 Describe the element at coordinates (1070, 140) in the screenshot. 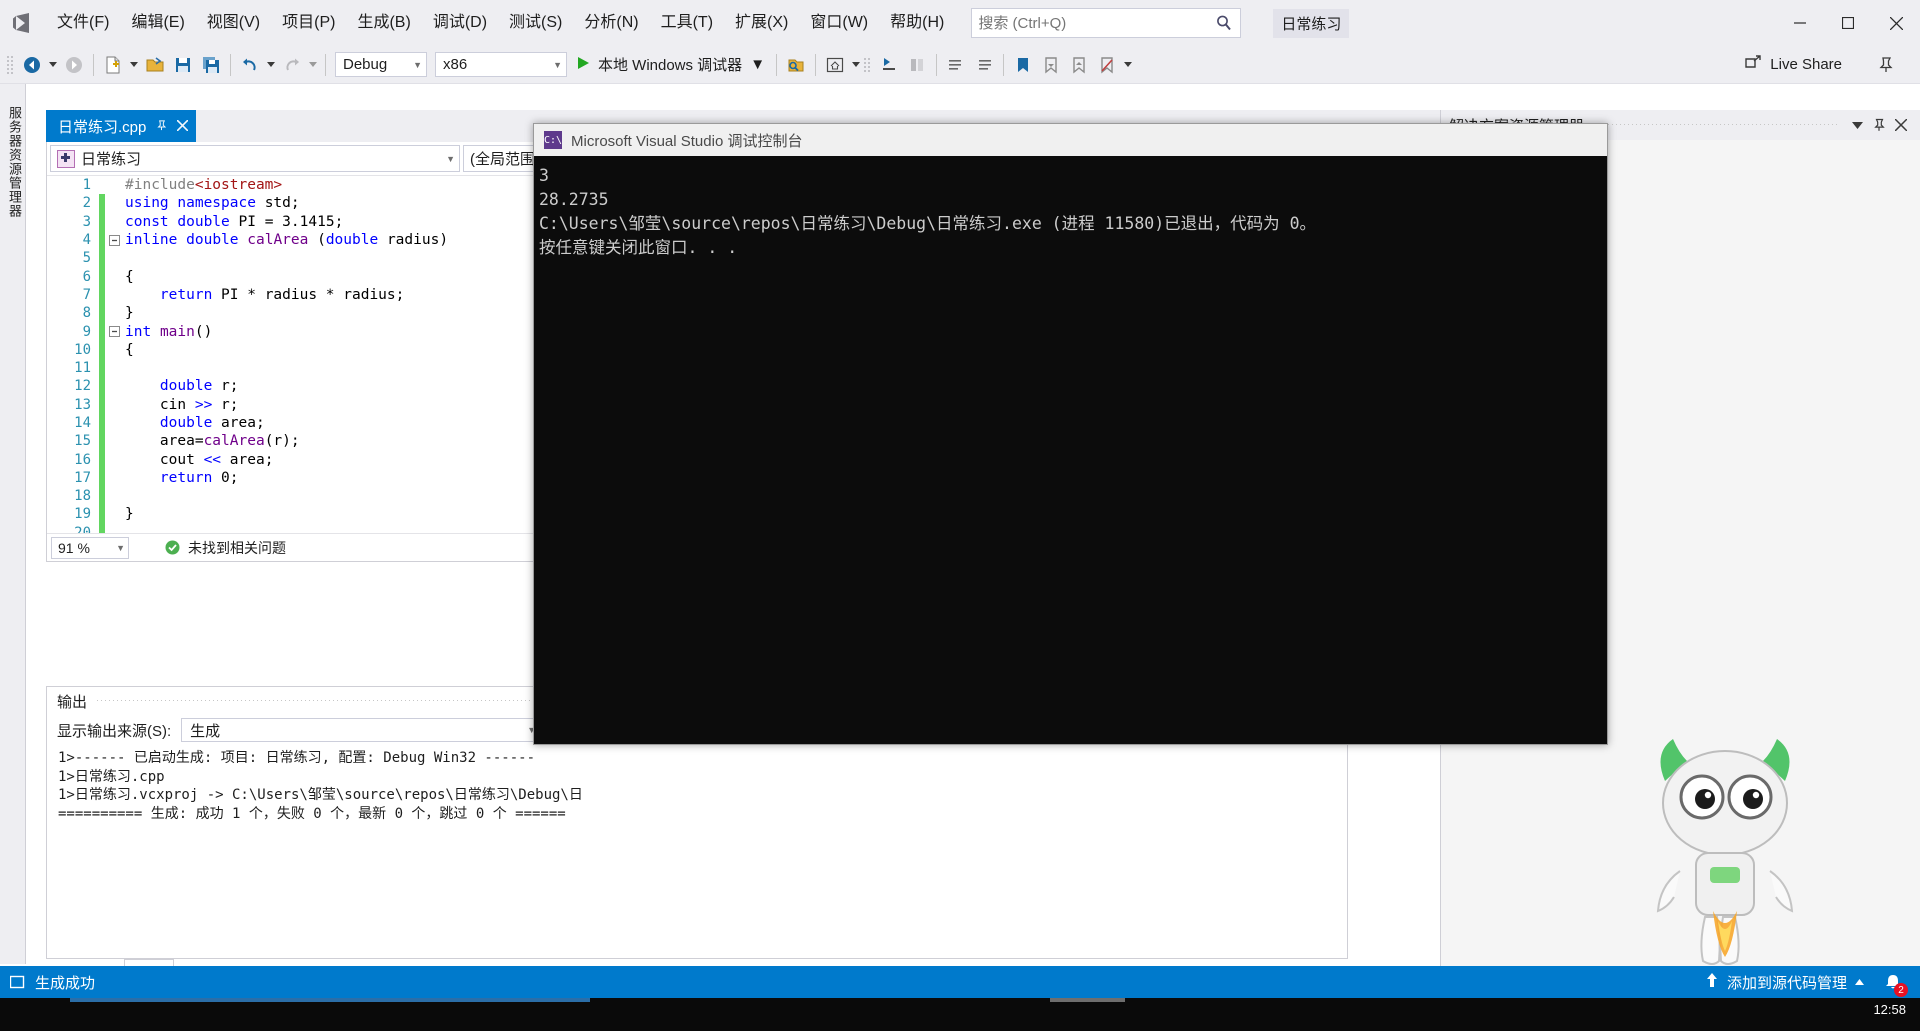

I see `debug-console-titlebar: C:\ Microsoft Visual Studio 调试控制台` at that location.